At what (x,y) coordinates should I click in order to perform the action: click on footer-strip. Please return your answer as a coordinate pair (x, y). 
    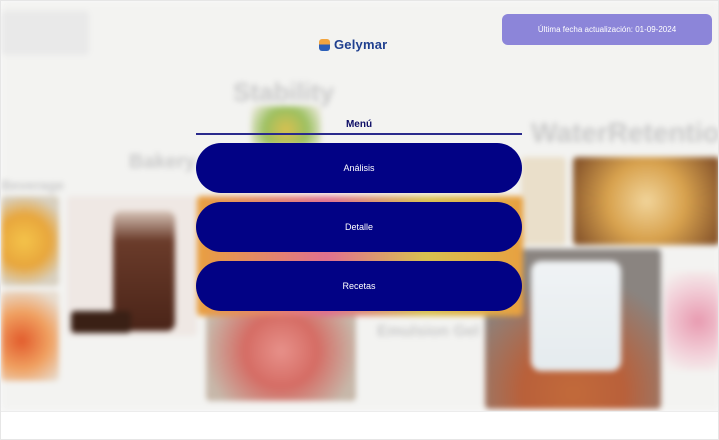
    Looking at the image, I should click on (359, 425).